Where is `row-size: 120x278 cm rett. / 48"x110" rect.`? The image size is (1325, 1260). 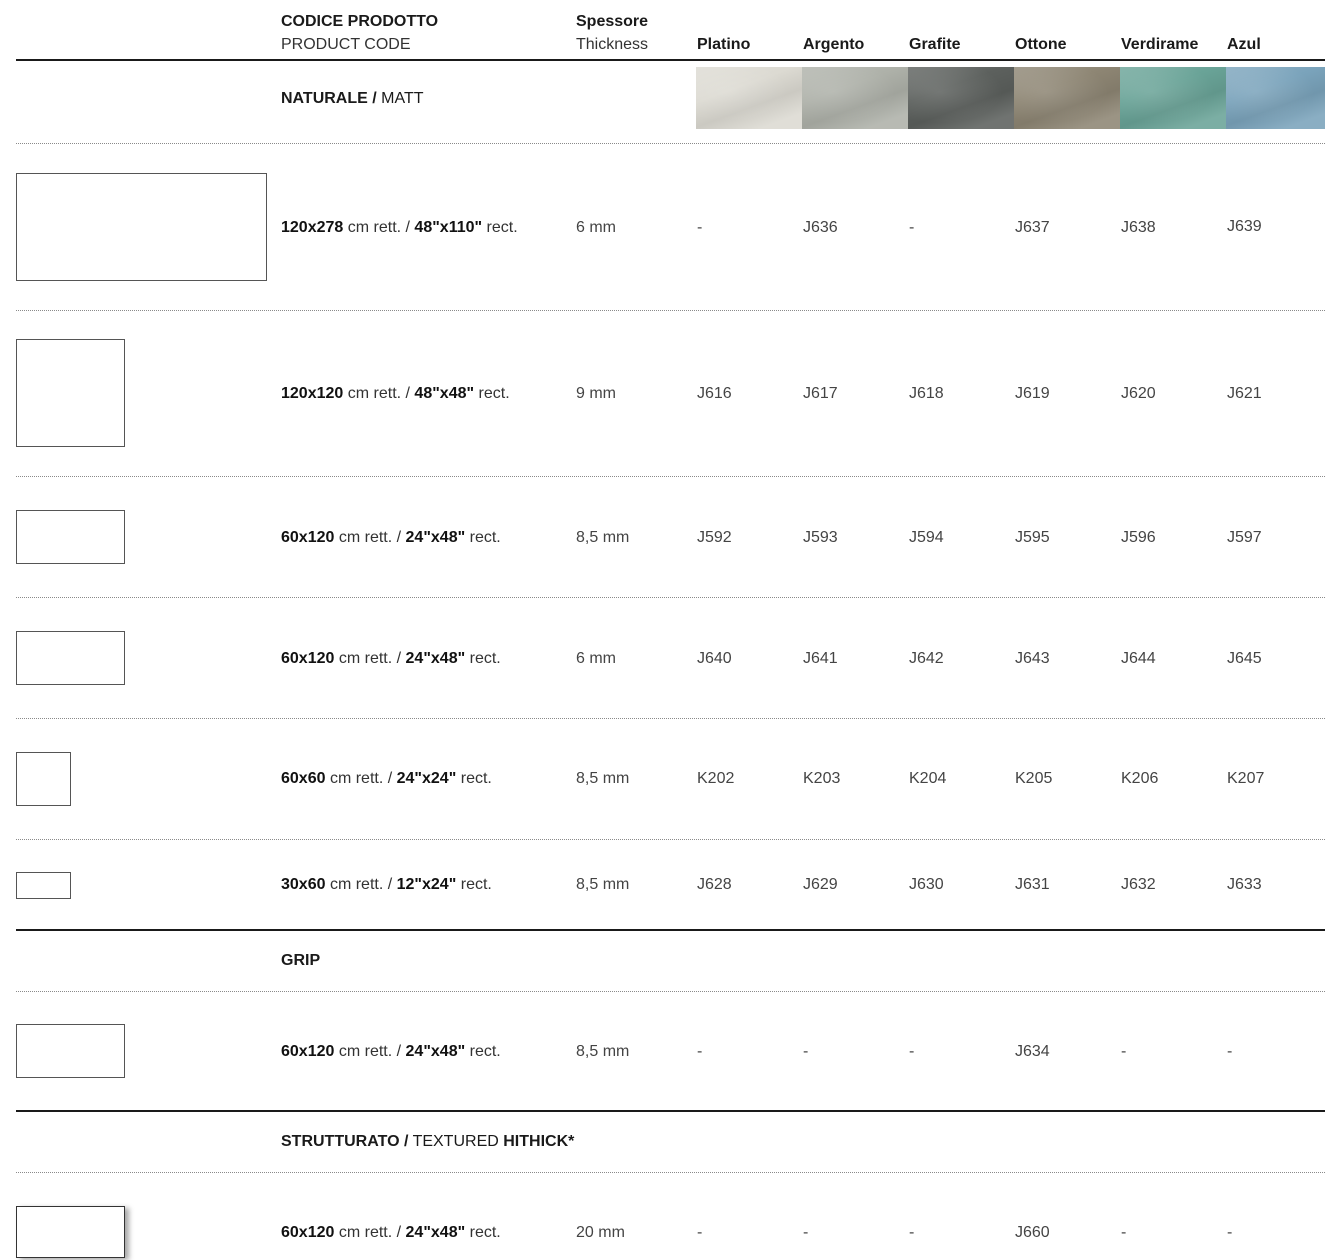 row-size: 120x278 cm rett. / 48"x110" rect. is located at coordinates (399, 228).